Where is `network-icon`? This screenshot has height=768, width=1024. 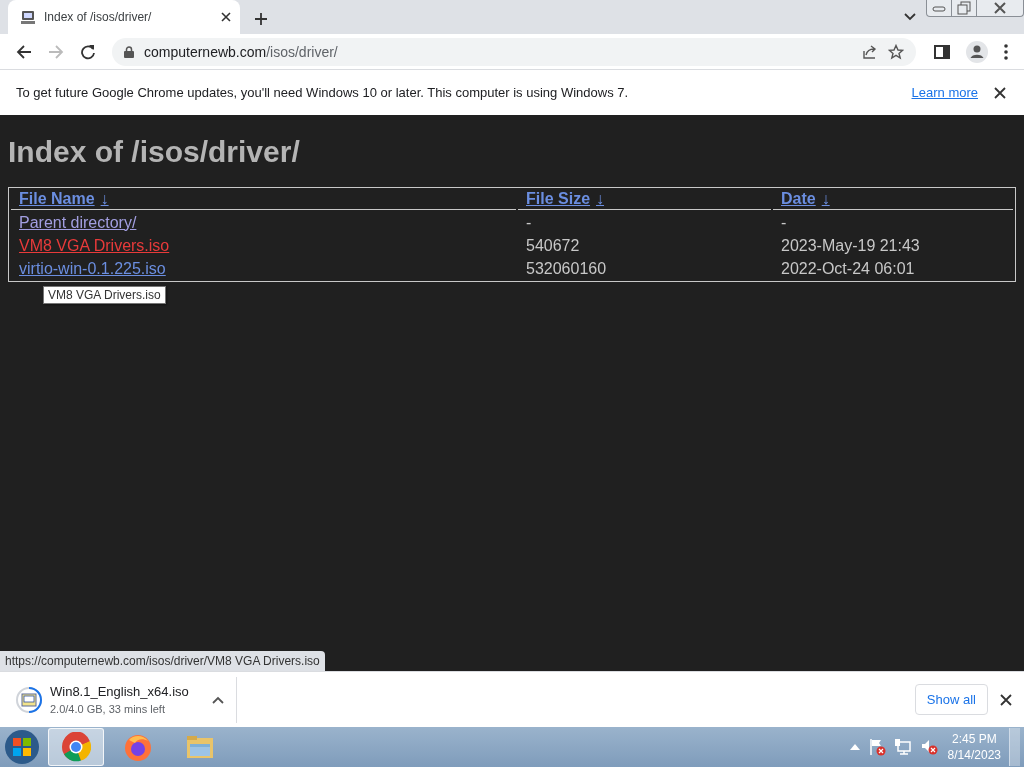
network-icon is located at coordinates (902, 747).